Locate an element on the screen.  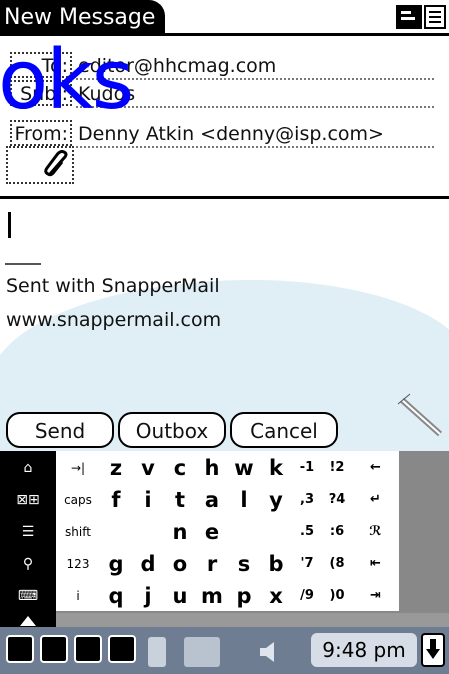
key-2: !2 is located at coordinates (337, 467).